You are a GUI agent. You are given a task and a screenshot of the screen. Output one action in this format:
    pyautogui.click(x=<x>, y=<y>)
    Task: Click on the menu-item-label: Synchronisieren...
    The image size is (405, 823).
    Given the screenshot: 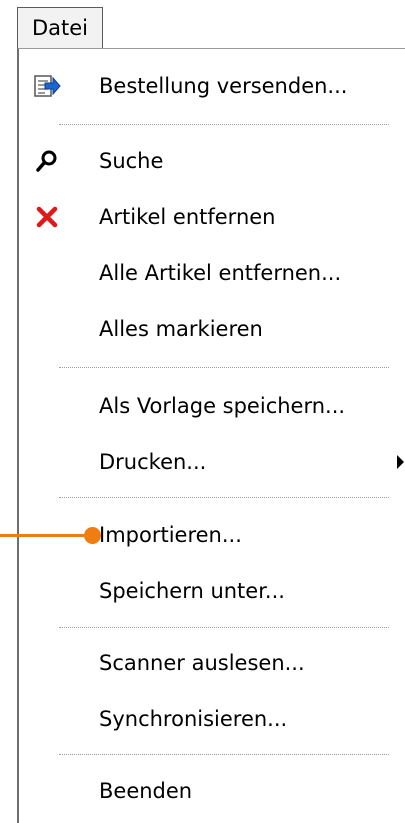 What is the action you would take?
    pyautogui.click(x=193, y=719)
    